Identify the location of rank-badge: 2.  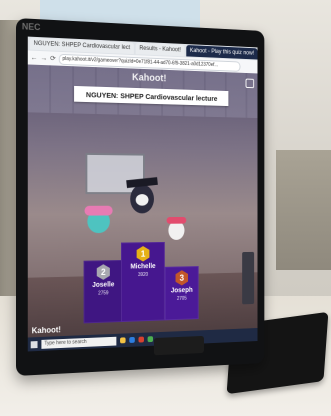
(103, 272).